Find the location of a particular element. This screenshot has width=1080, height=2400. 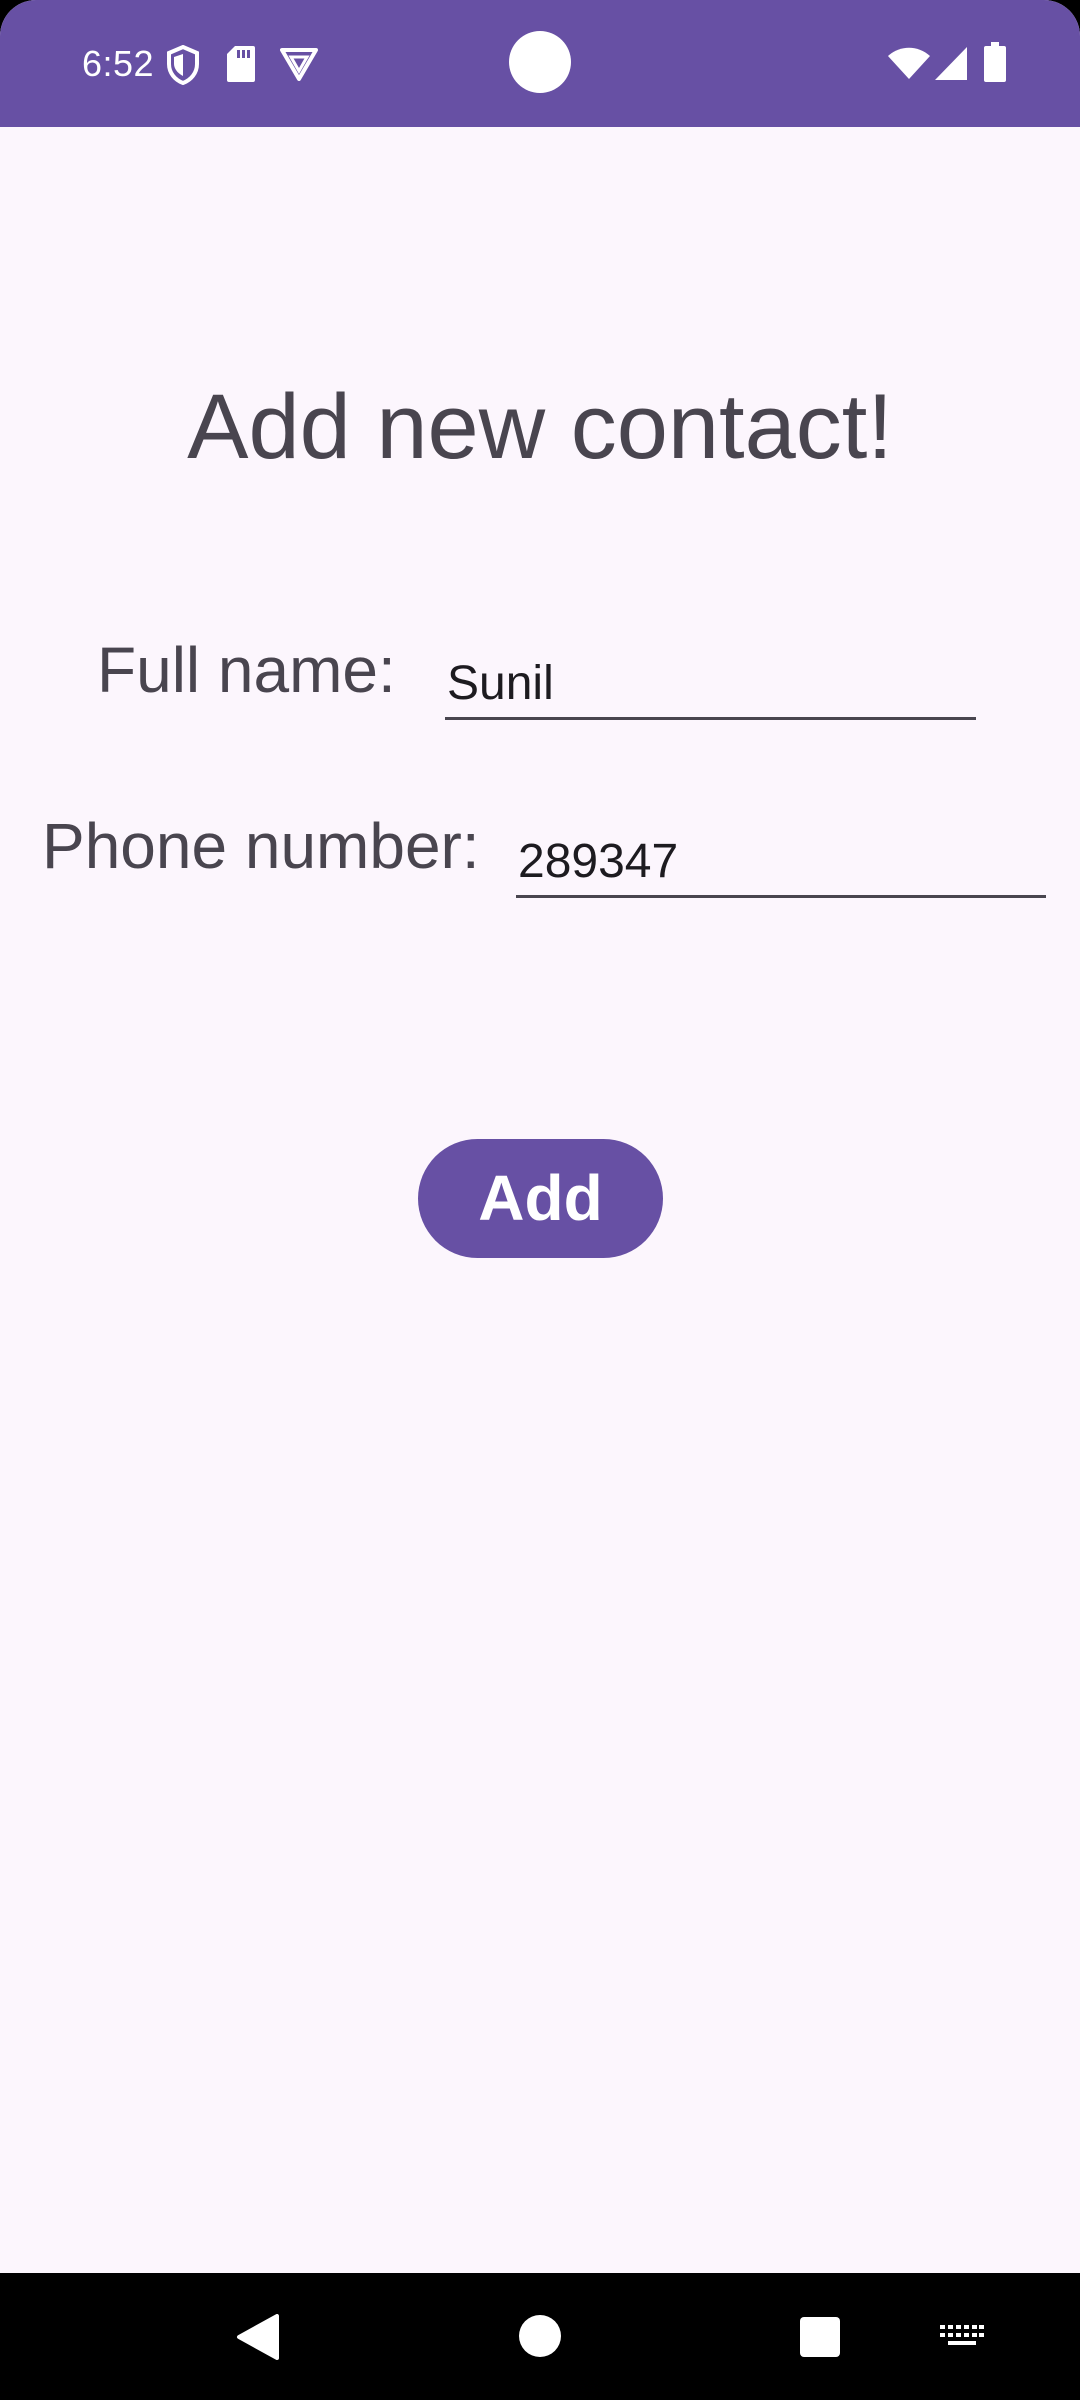

add-button: Add is located at coordinates (540, 1198).